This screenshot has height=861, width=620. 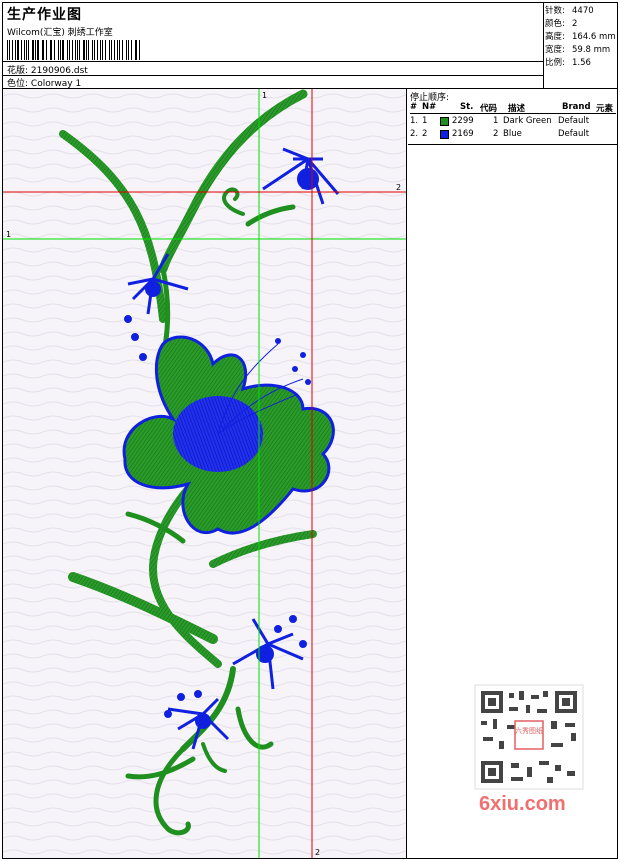 I want to click on stat-stitches: 针数: 4470, so click(x=569, y=11).